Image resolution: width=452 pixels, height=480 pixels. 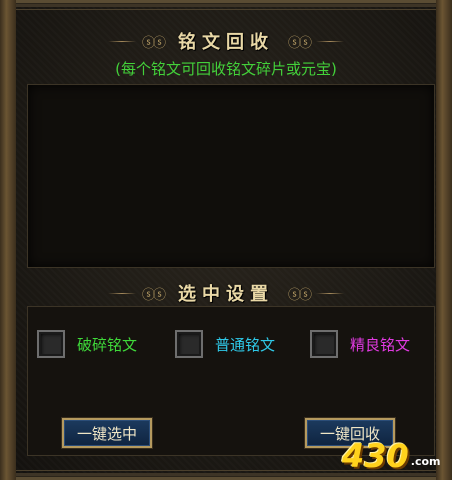 I want to click on option-normal-inscription: 普通铭文, so click(x=225, y=344).